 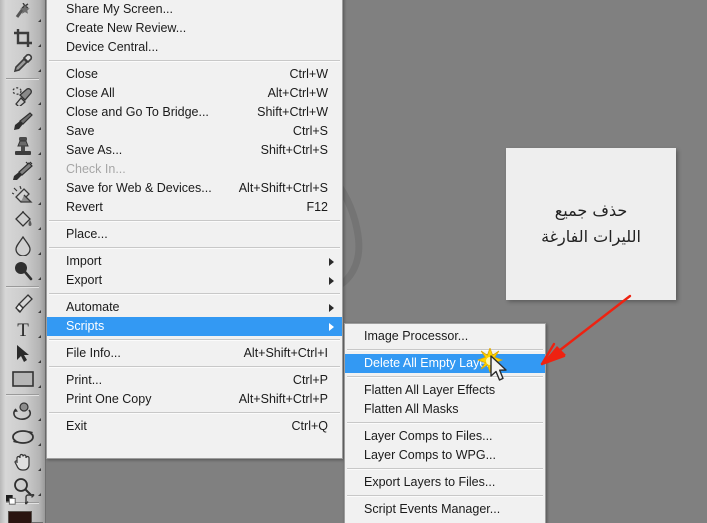 What do you see at coordinates (22, 37) in the screenshot?
I see `crop-tool` at bounding box center [22, 37].